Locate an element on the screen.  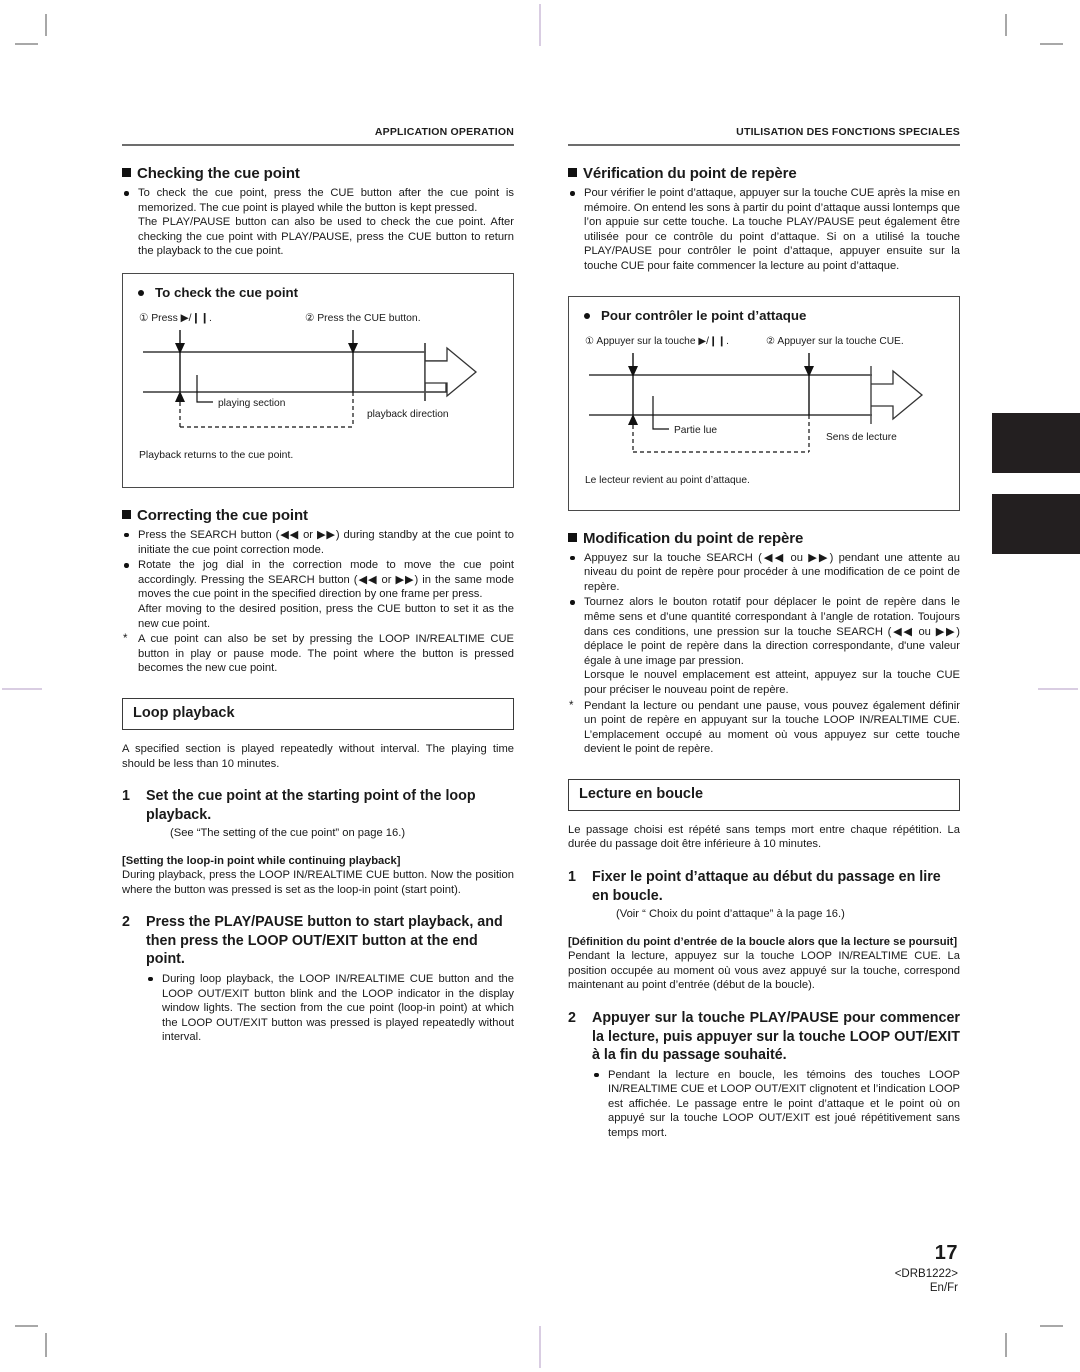
running-head-rule-french is located at coordinates (764, 145).